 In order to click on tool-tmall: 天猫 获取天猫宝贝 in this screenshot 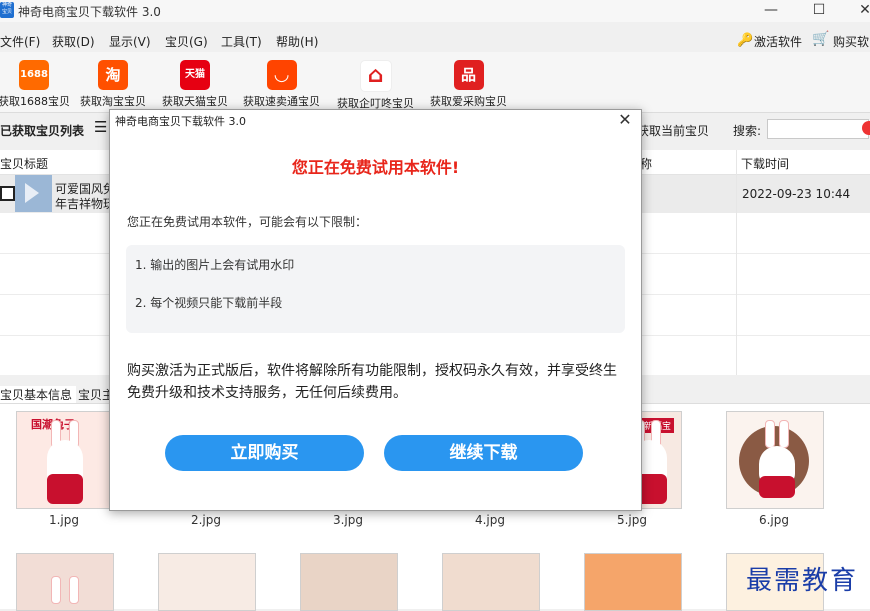, I will do `click(195, 84)`.